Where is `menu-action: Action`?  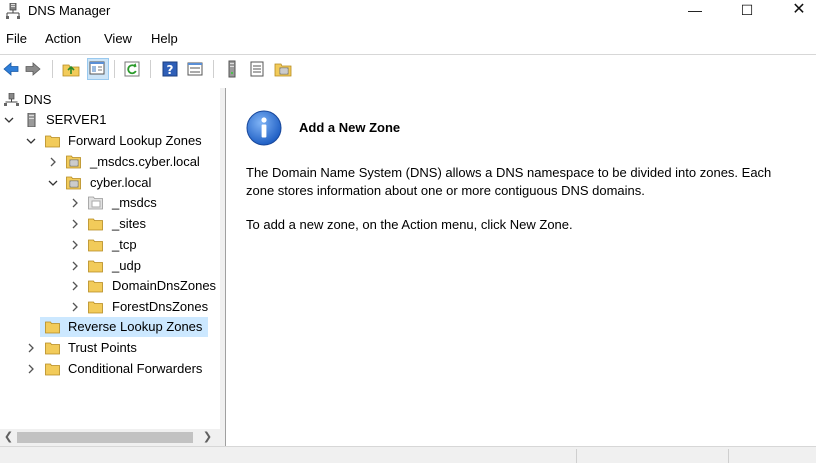 menu-action: Action is located at coordinates (63, 38).